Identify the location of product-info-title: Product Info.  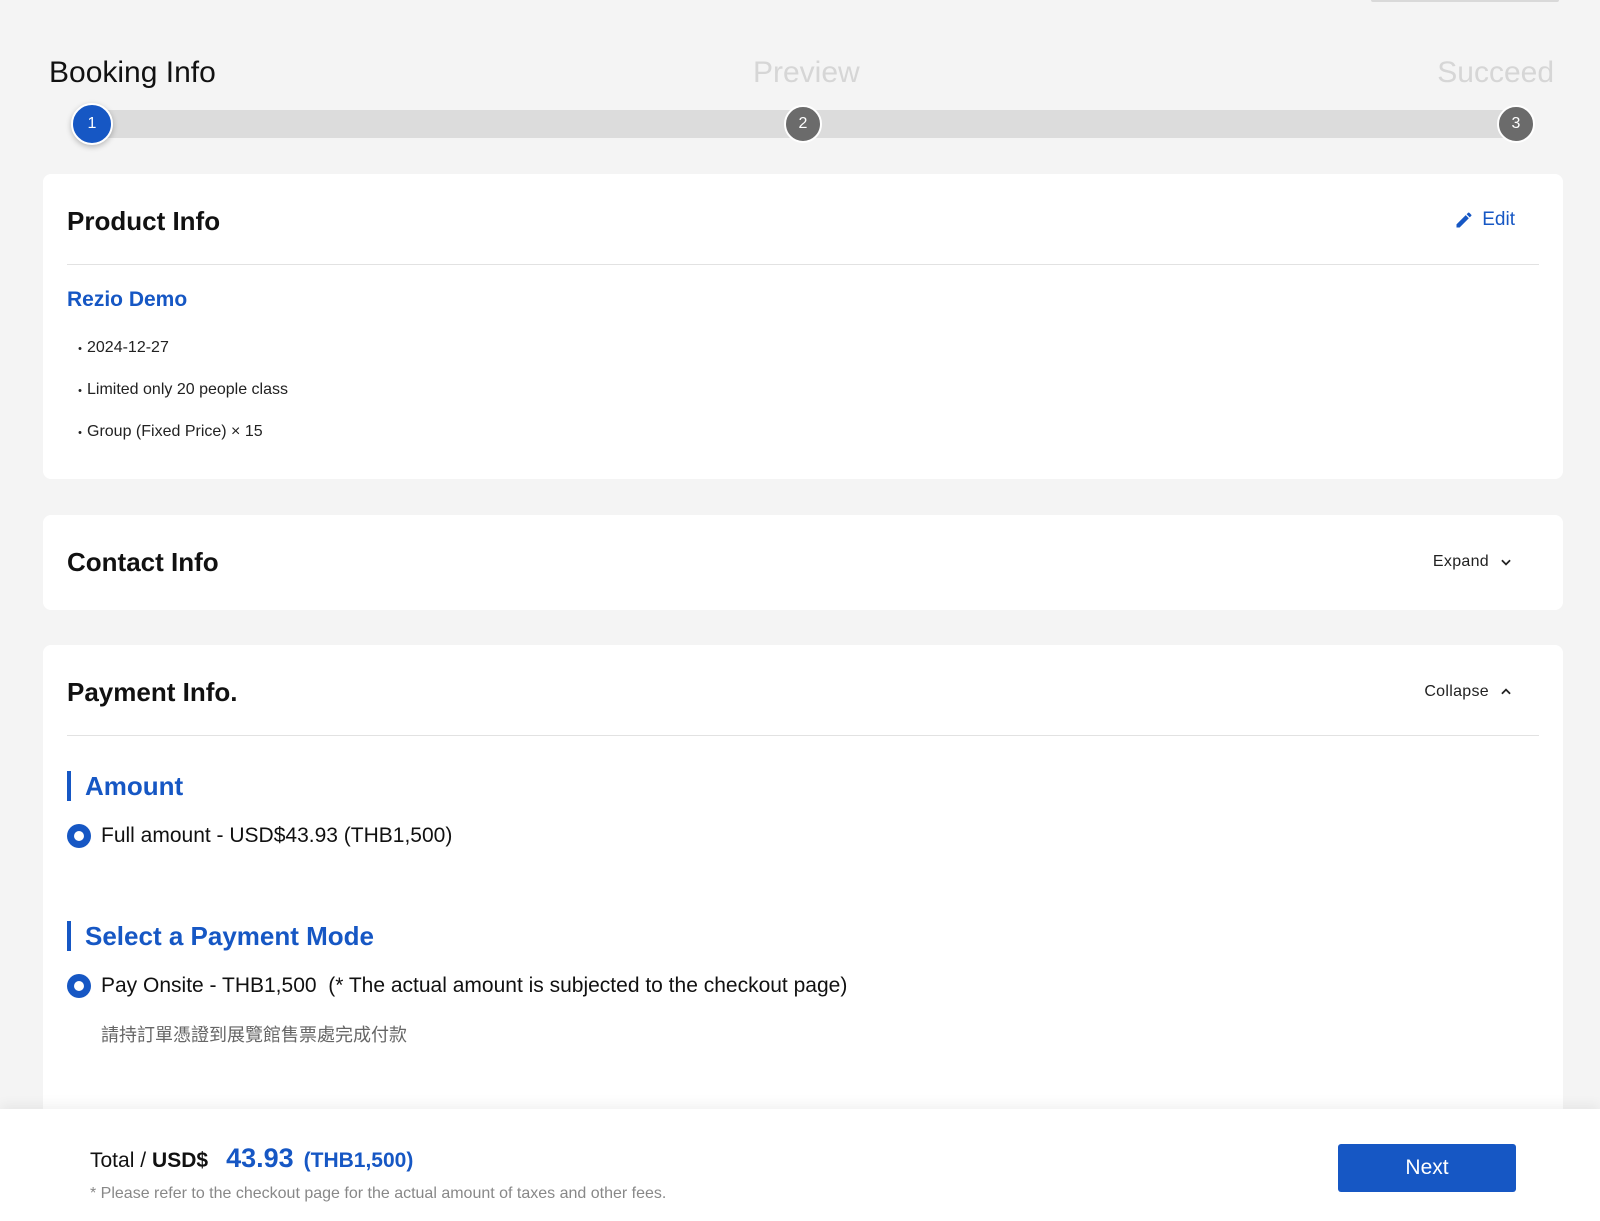
(144, 221).